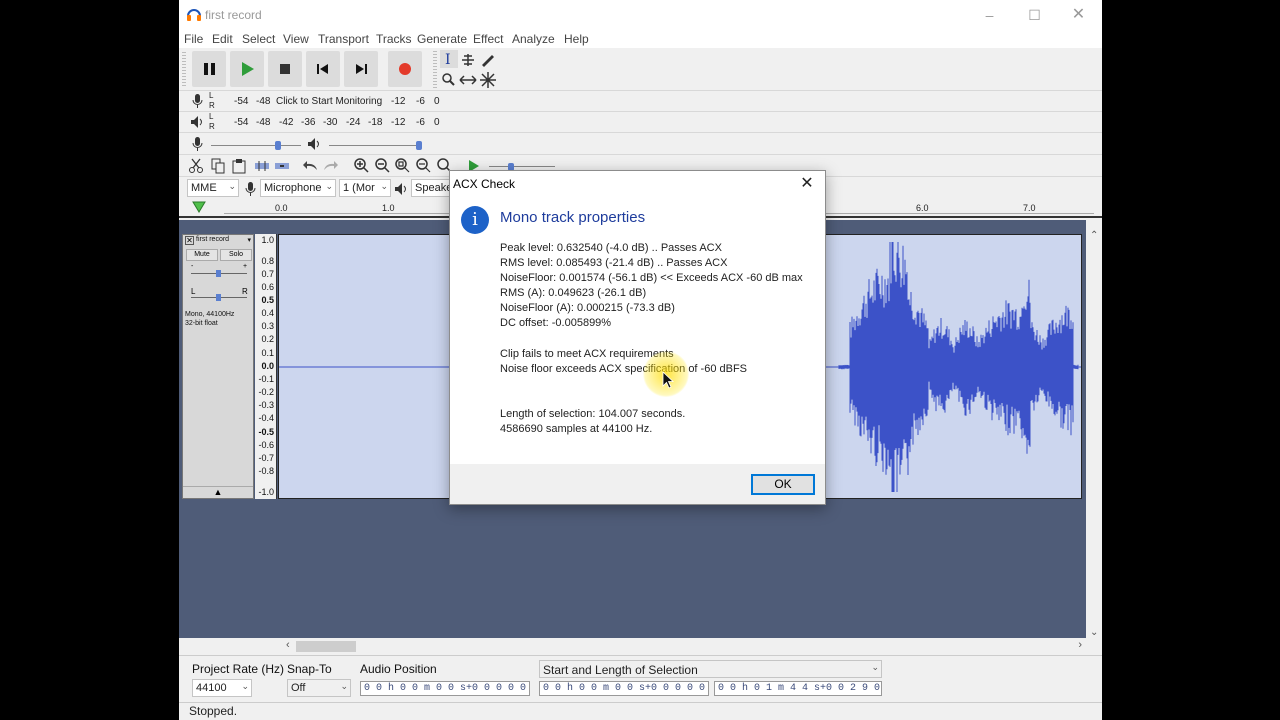 The image size is (1280, 720). What do you see at coordinates (383, 166) in the screenshot?
I see `zoom-out-icon` at bounding box center [383, 166].